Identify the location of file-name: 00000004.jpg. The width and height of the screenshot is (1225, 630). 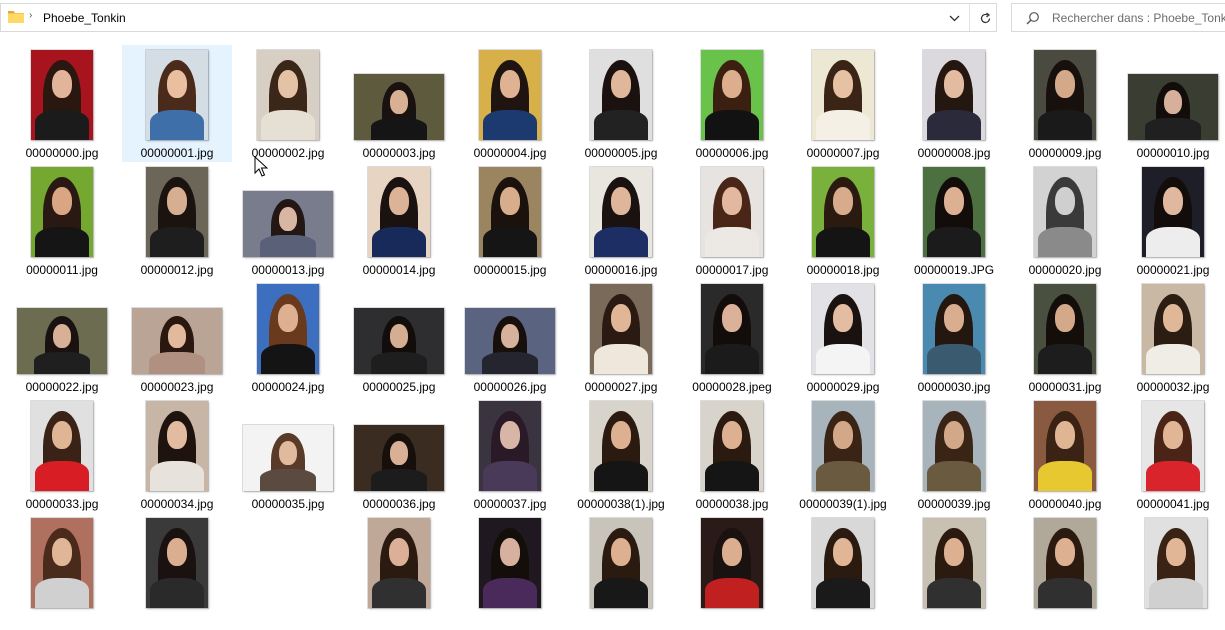
(510, 153).